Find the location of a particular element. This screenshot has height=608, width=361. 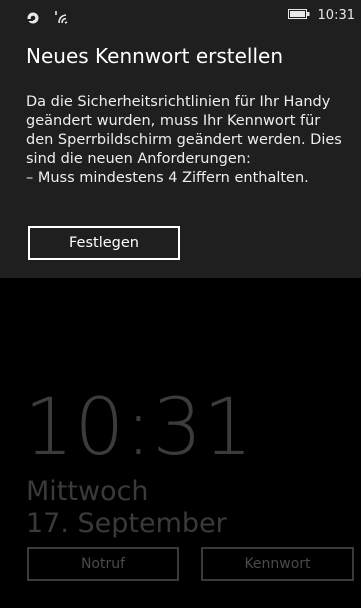

dialog-title: Neues Kennwort erstellen is located at coordinates (155, 56).